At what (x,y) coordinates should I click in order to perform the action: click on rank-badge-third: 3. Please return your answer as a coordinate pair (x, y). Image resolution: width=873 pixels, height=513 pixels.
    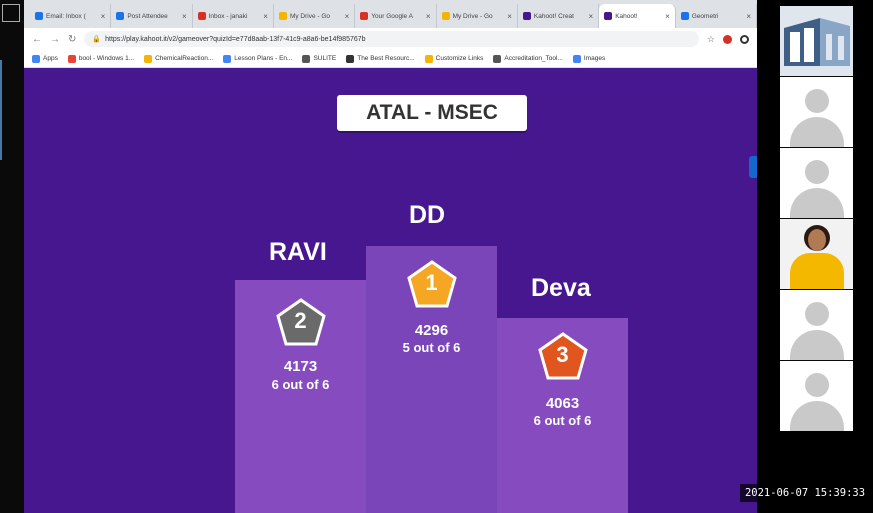
    Looking at the image, I should click on (562, 356).